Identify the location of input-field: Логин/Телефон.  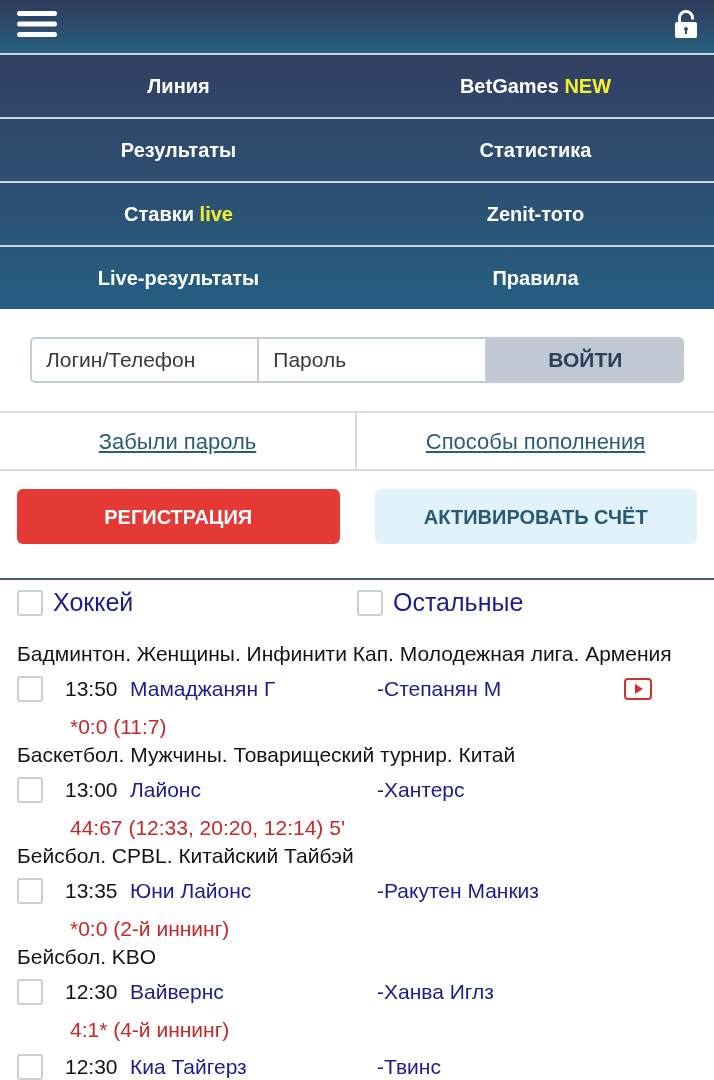
(145, 360).